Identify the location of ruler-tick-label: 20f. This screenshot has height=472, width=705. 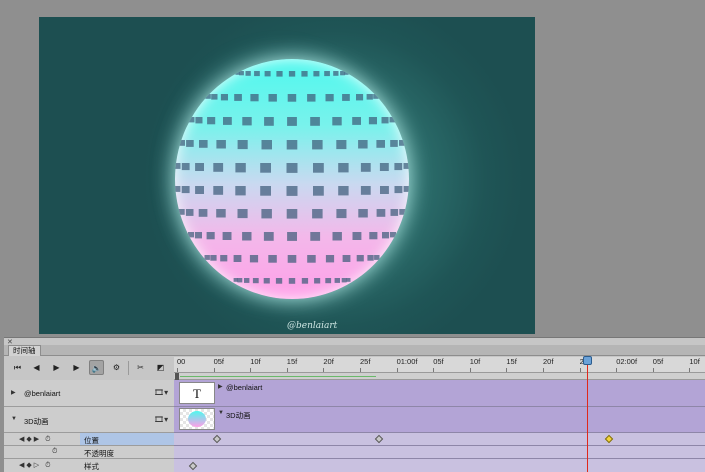
(548, 361).